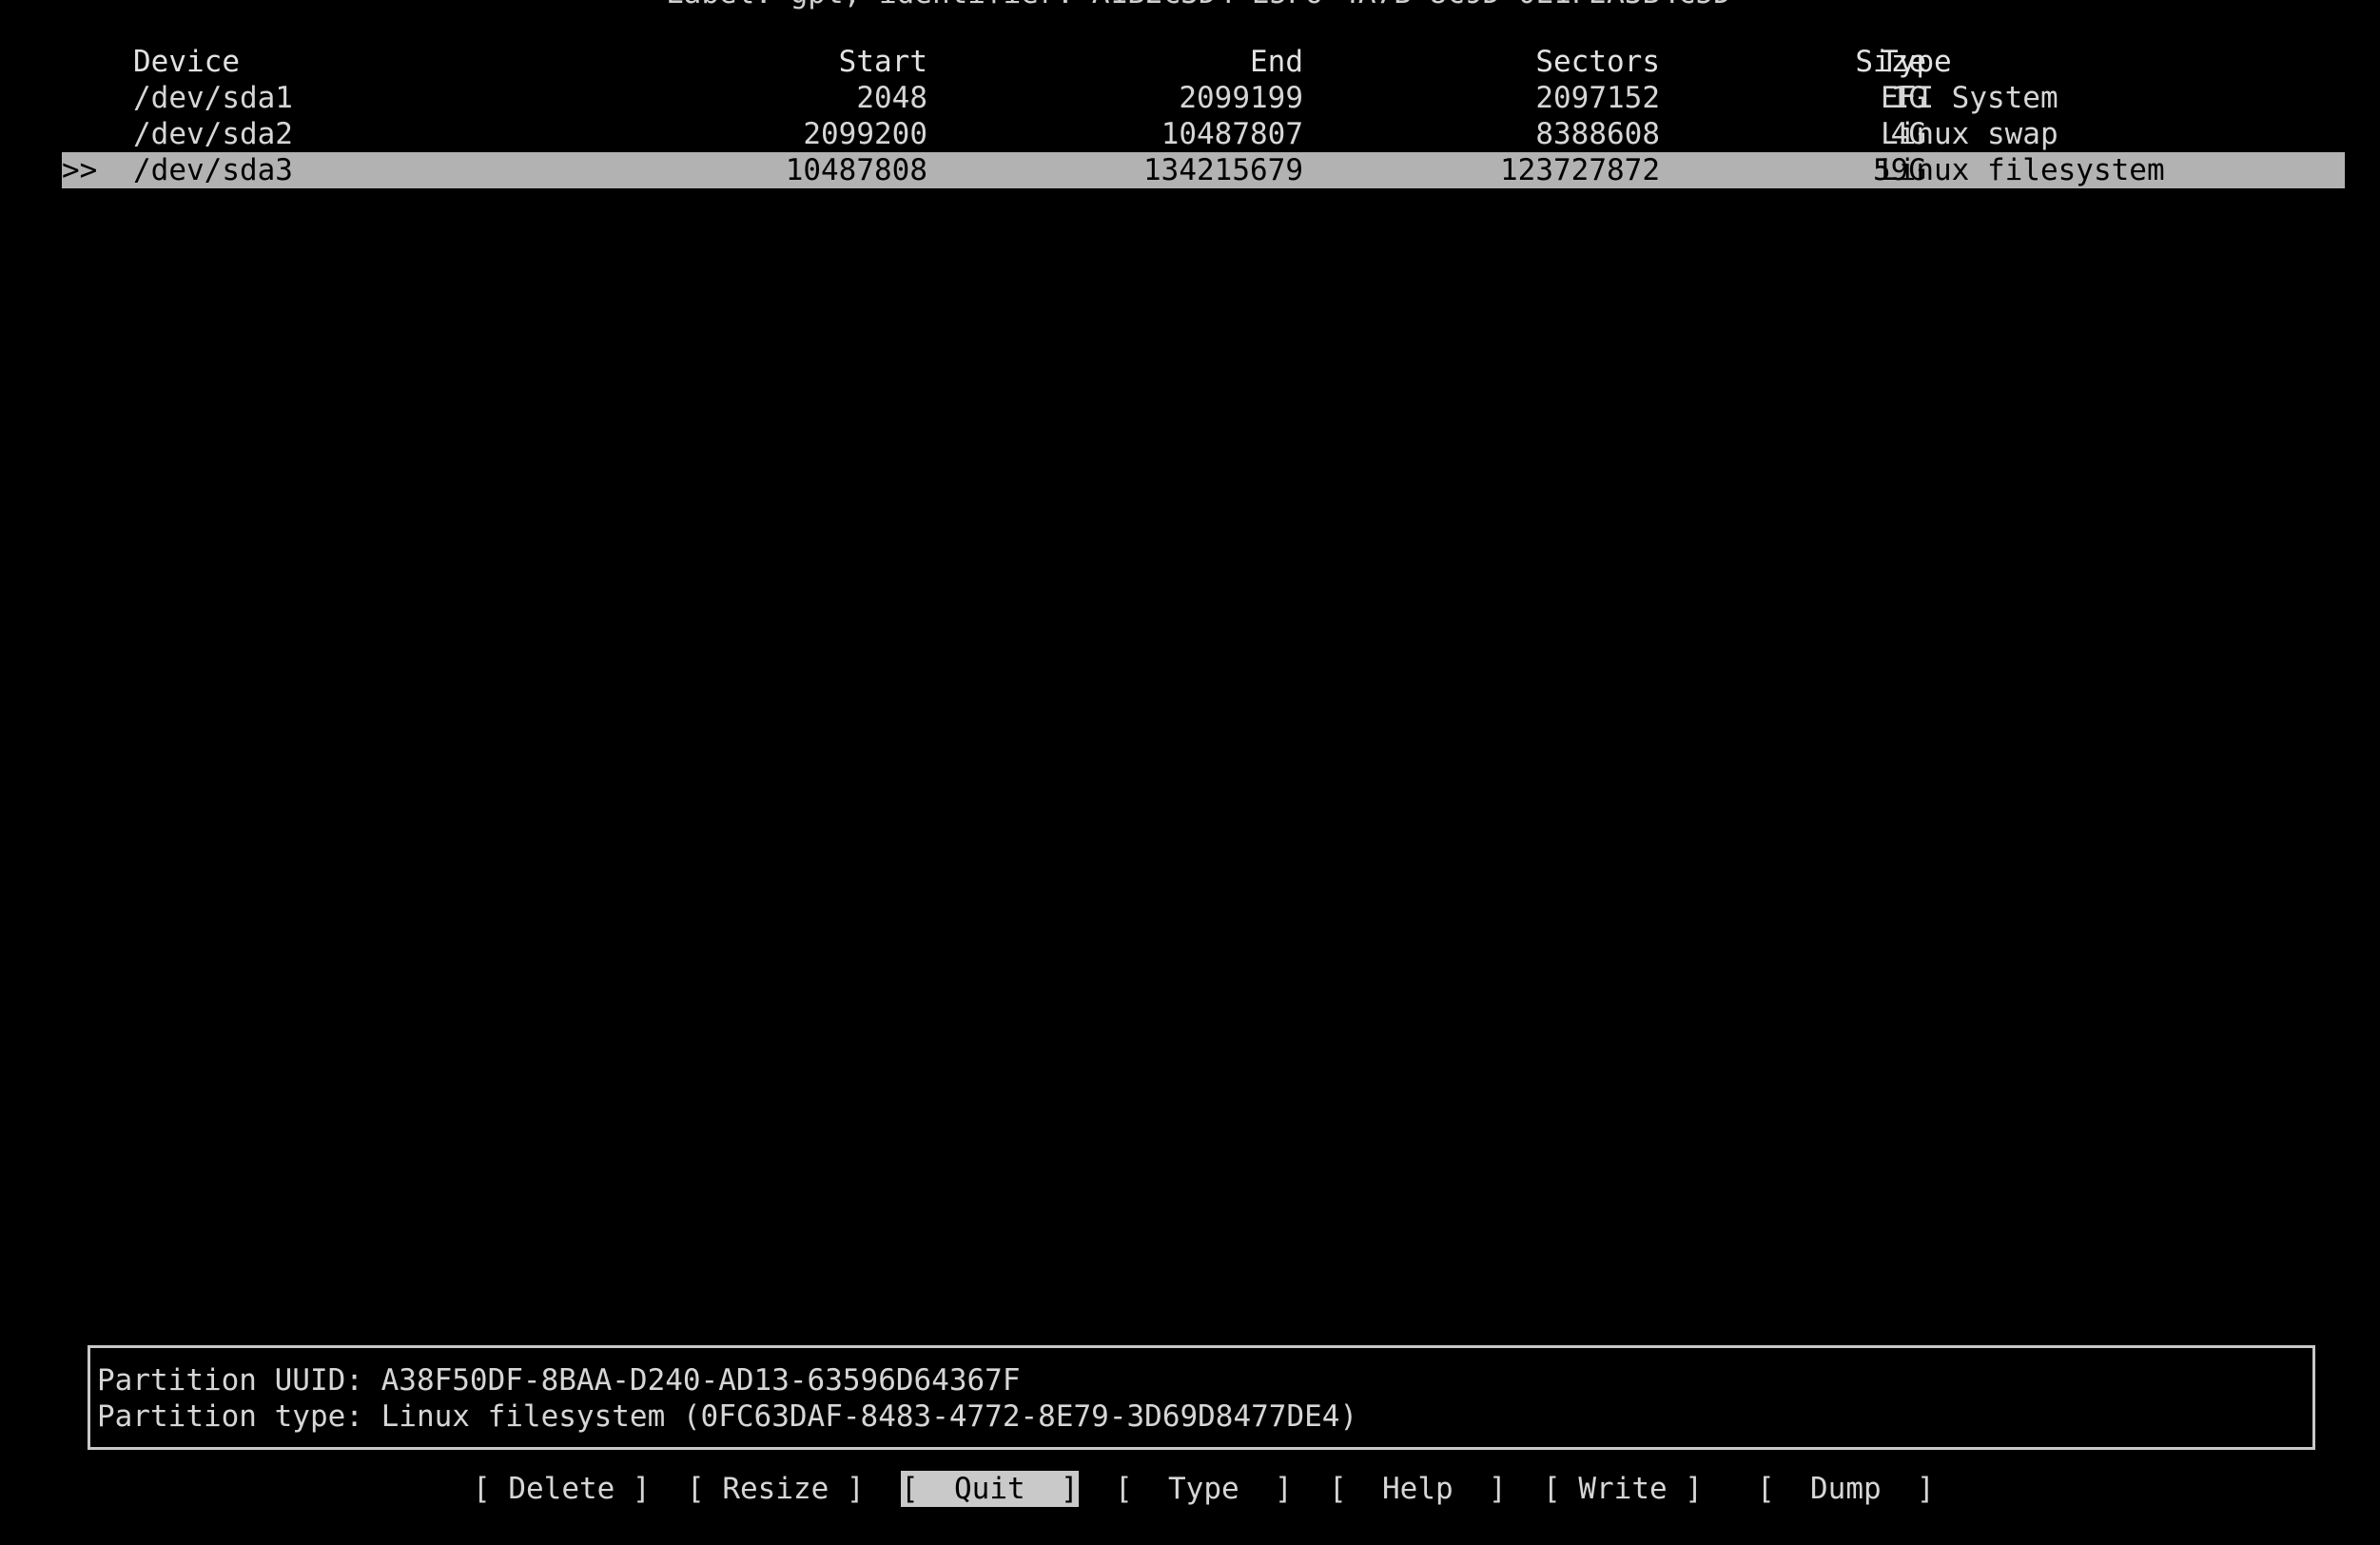  Describe the element at coordinates (1623, 1489) in the screenshot. I see `write-button: [ Write ]` at that location.